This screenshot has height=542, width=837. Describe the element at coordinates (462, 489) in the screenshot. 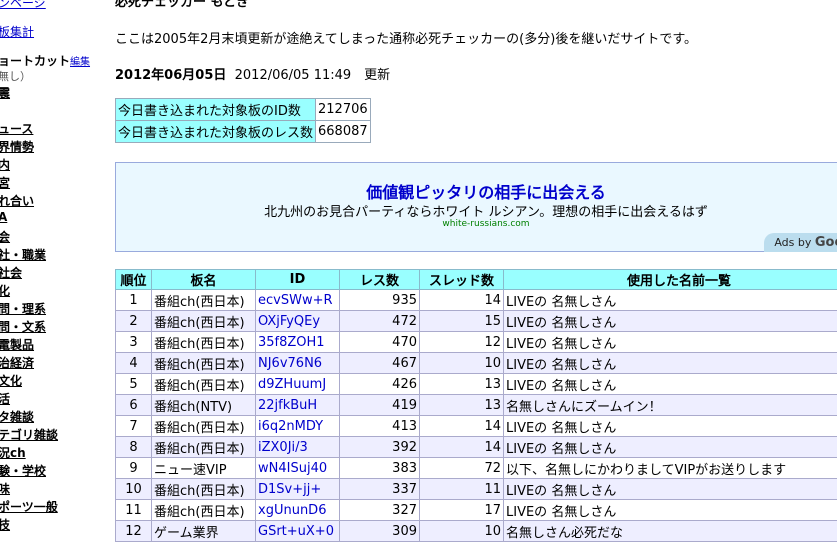

I see `thread-count-cell: 11` at that location.